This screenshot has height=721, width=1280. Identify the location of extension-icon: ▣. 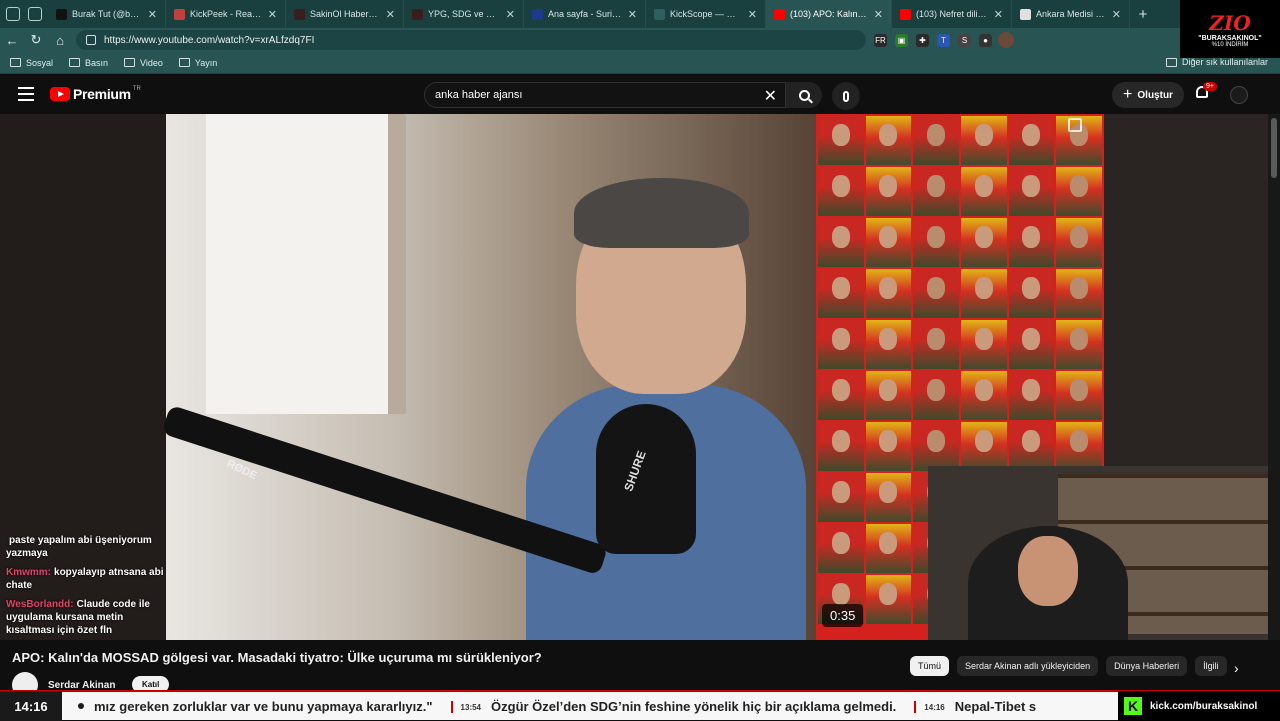
(901, 40).